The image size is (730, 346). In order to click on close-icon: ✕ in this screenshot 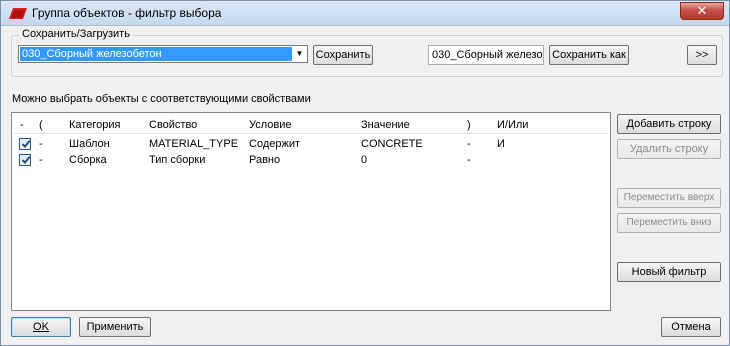, I will do `click(702, 10)`.